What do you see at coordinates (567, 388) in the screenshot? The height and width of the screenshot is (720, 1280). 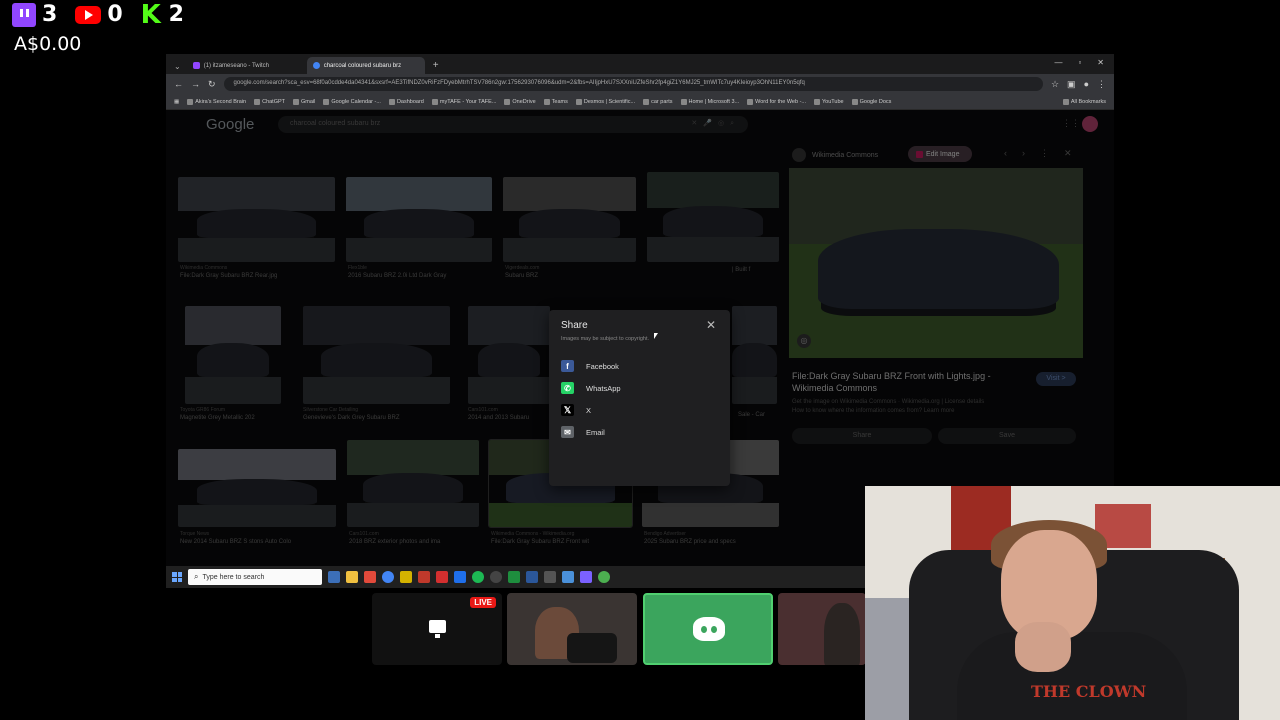 I see `whatsapp-icon: ✆` at bounding box center [567, 388].